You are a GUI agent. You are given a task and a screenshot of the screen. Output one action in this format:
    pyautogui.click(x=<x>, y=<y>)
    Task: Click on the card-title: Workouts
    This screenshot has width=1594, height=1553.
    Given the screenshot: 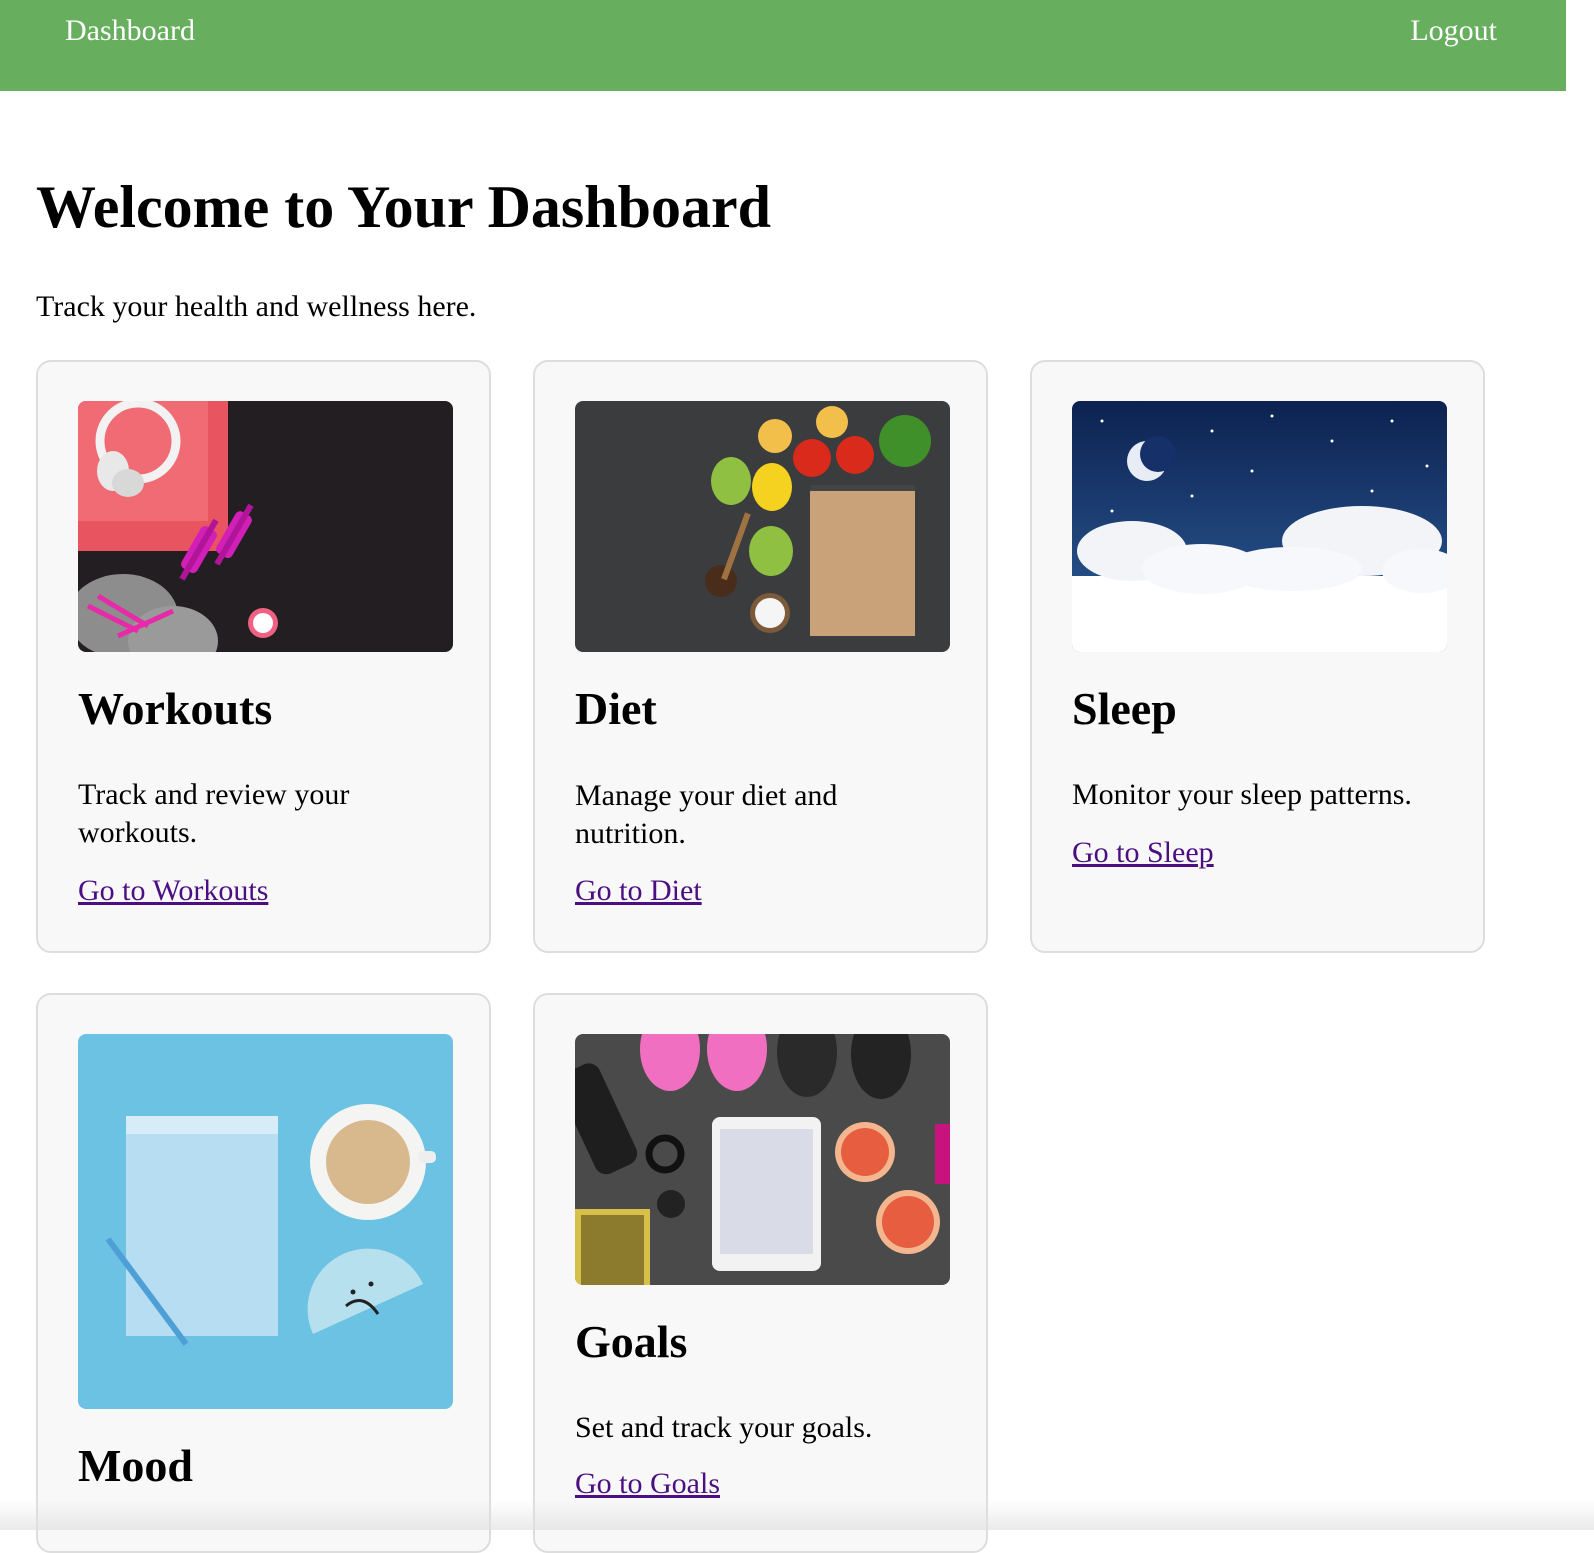 What is the action you would take?
    pyautogui.click(x=175, y=708)
    